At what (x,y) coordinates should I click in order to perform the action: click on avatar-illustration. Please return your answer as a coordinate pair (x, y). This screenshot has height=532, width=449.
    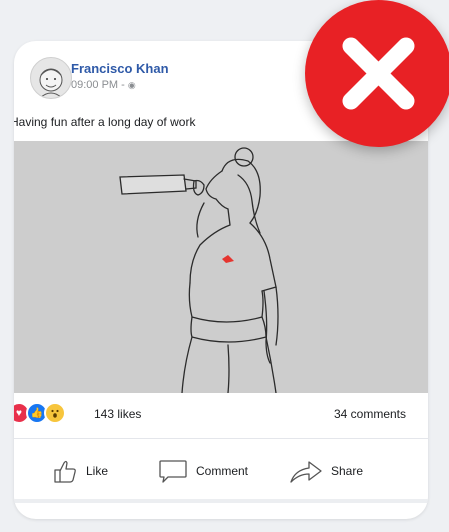
    Looking at the image, I should click on (51, 83).